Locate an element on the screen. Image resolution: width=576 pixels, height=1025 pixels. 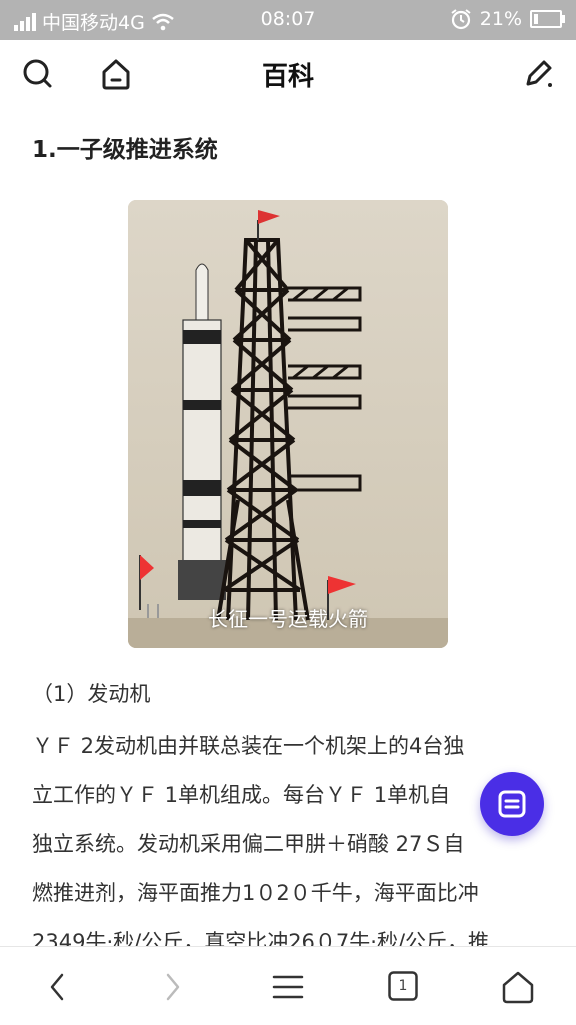
top-bar: 百科 is located at coordinates (288, 74).